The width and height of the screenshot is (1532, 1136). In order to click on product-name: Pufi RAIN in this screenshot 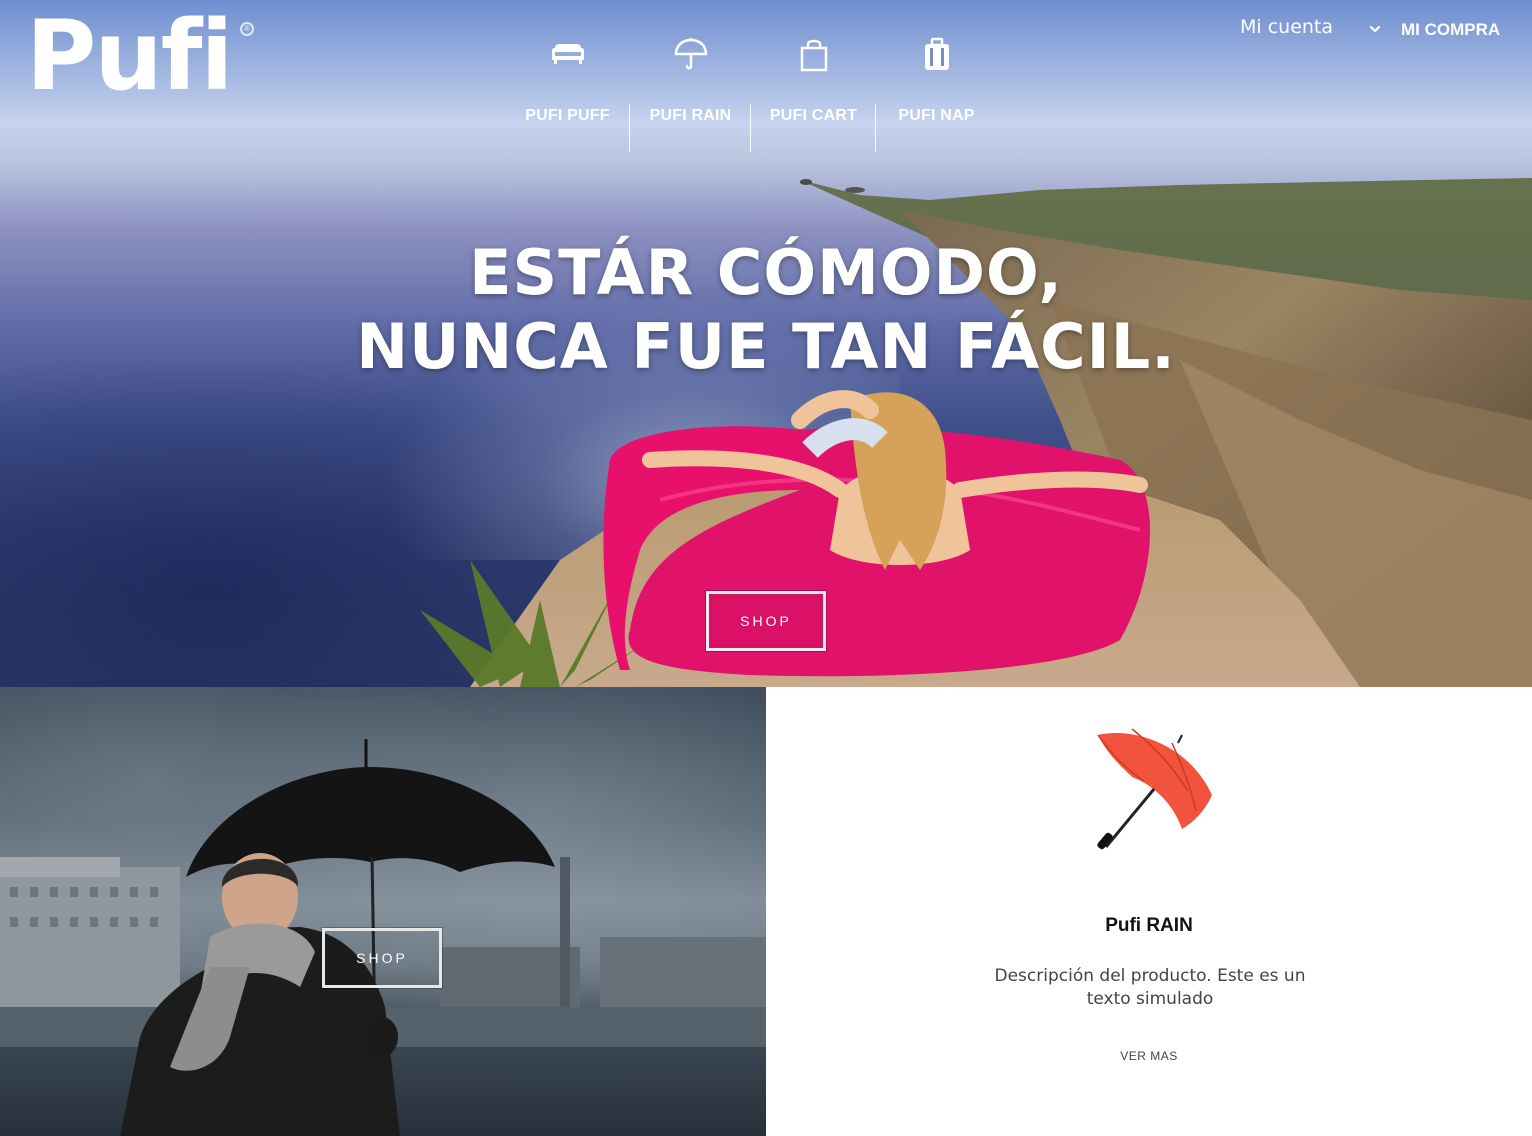, I will do `click(1149, 925)`.